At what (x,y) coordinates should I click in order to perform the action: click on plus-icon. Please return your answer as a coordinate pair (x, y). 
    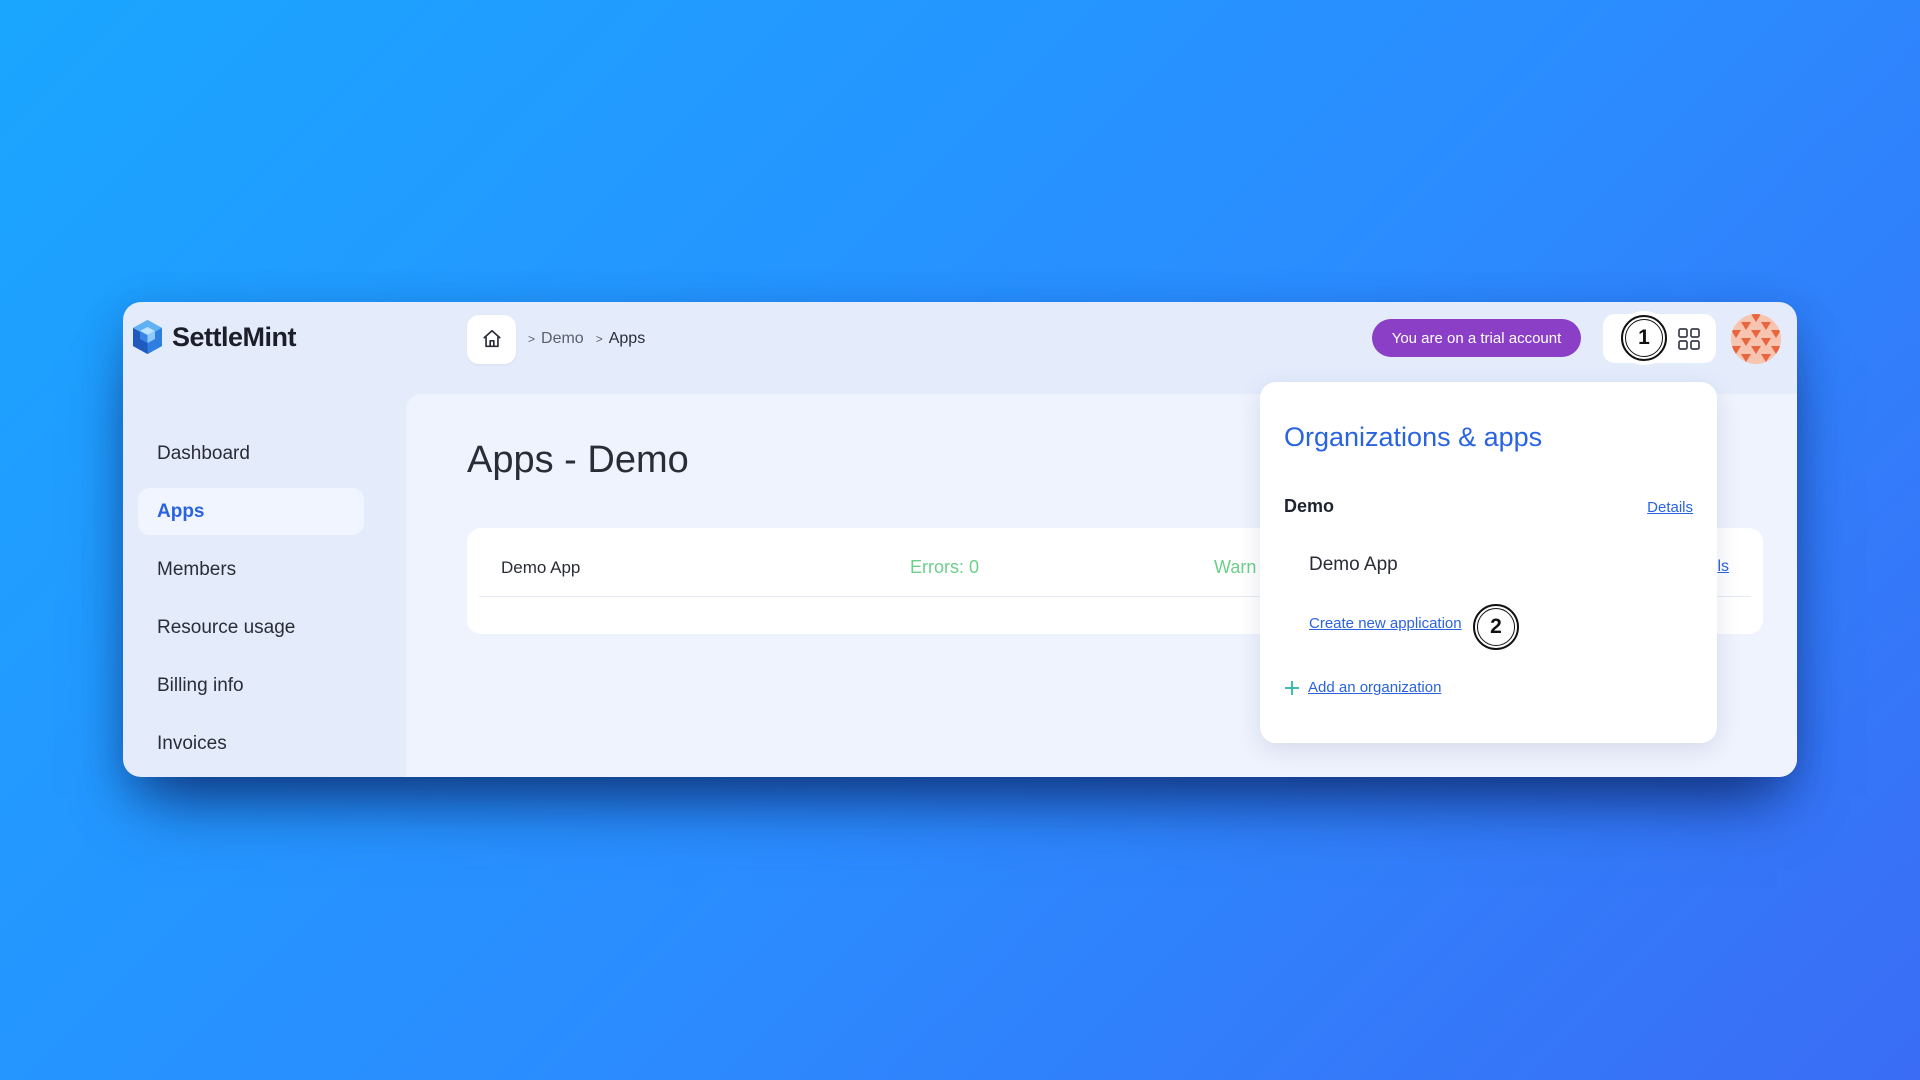
    Looking at the image, I should click on (1292, 687).